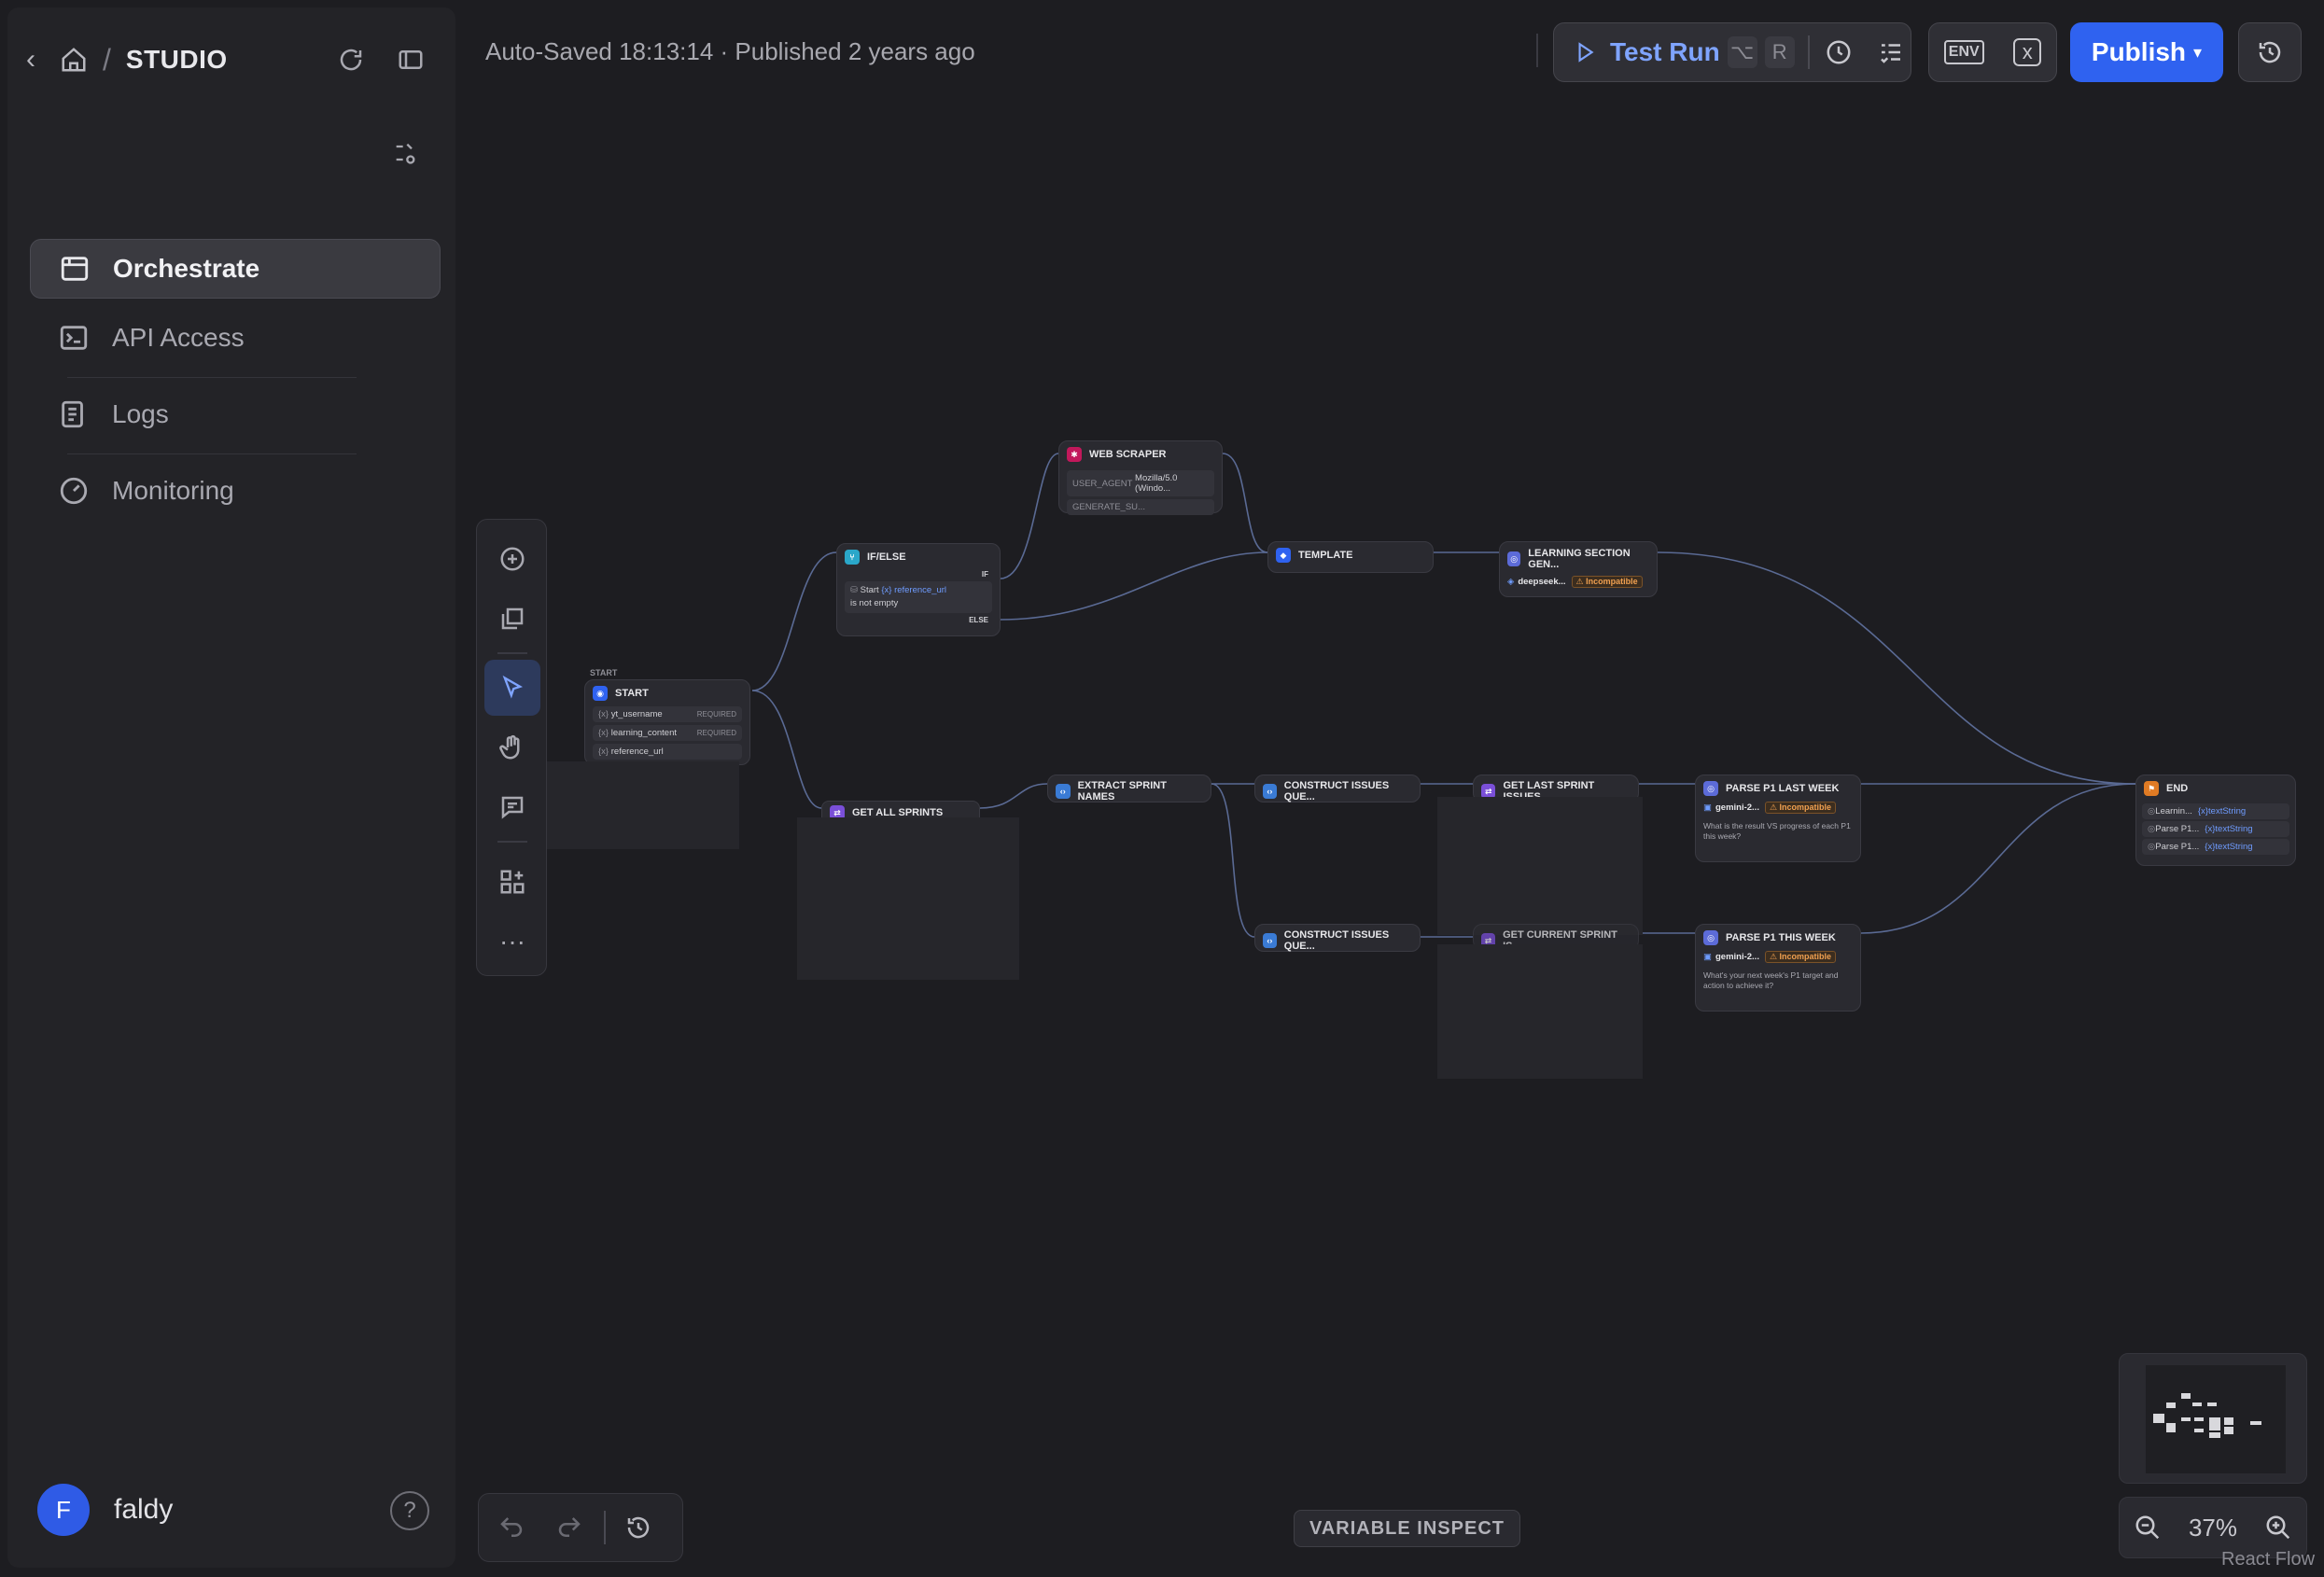 The height and width of the screenshot is (1577, 2324). I want to click on param-key: USER_AGENT, so click(1102, 483).